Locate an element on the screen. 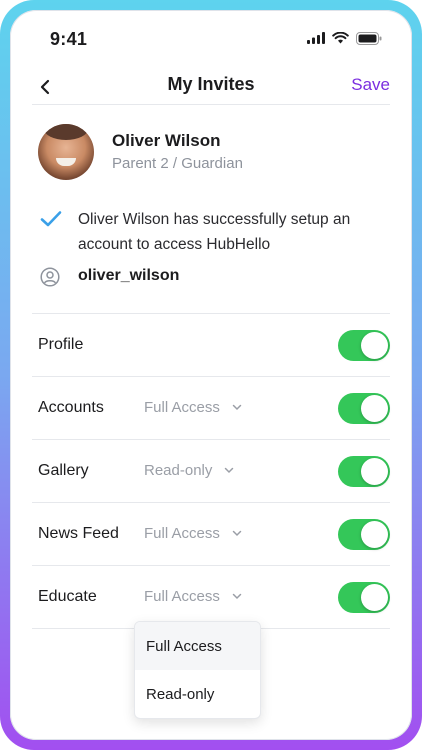 The image size is (422, 750). status-icons is located at coordinates (344, 38).